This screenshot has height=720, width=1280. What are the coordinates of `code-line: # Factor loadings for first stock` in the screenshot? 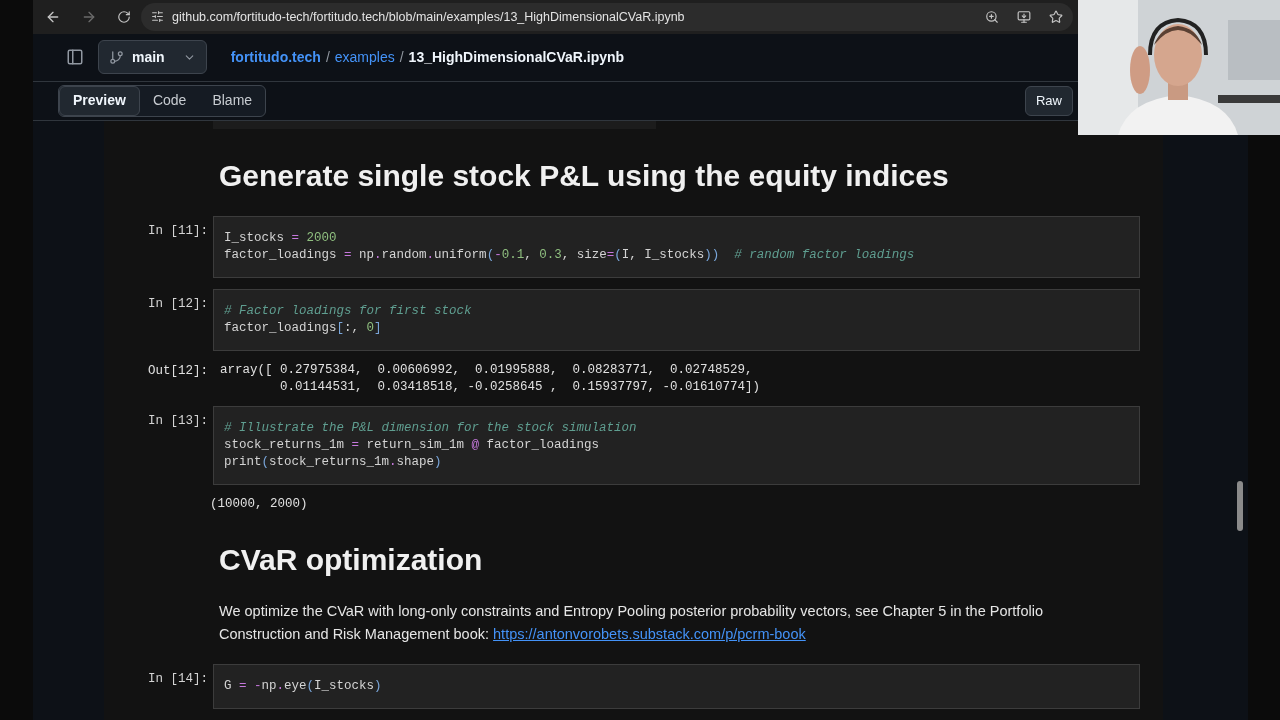 It's located at (348, 311).